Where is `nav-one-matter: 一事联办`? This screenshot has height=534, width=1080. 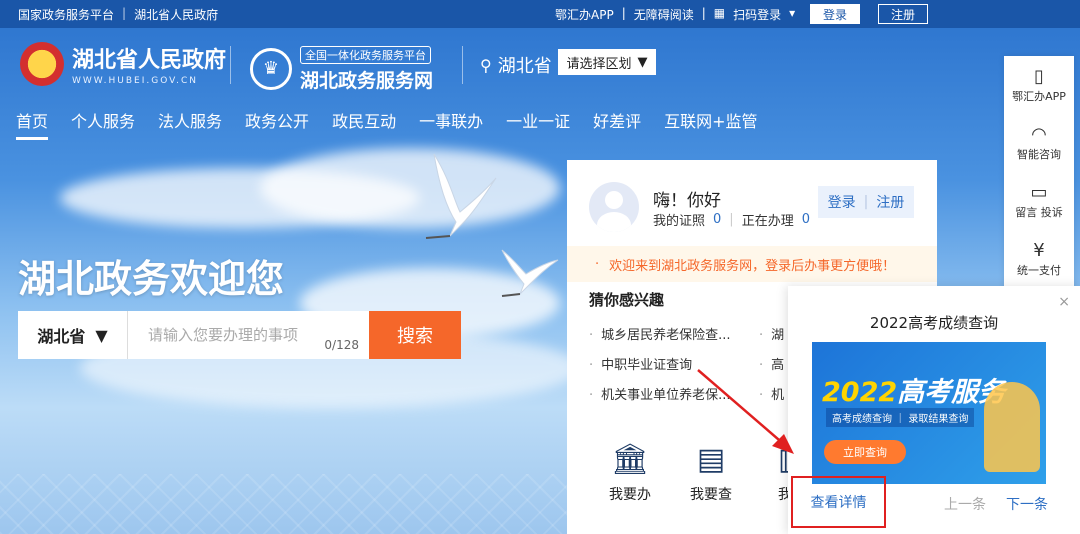 nav-one-matter: 一事联办 is located at coordinates (451, 124).